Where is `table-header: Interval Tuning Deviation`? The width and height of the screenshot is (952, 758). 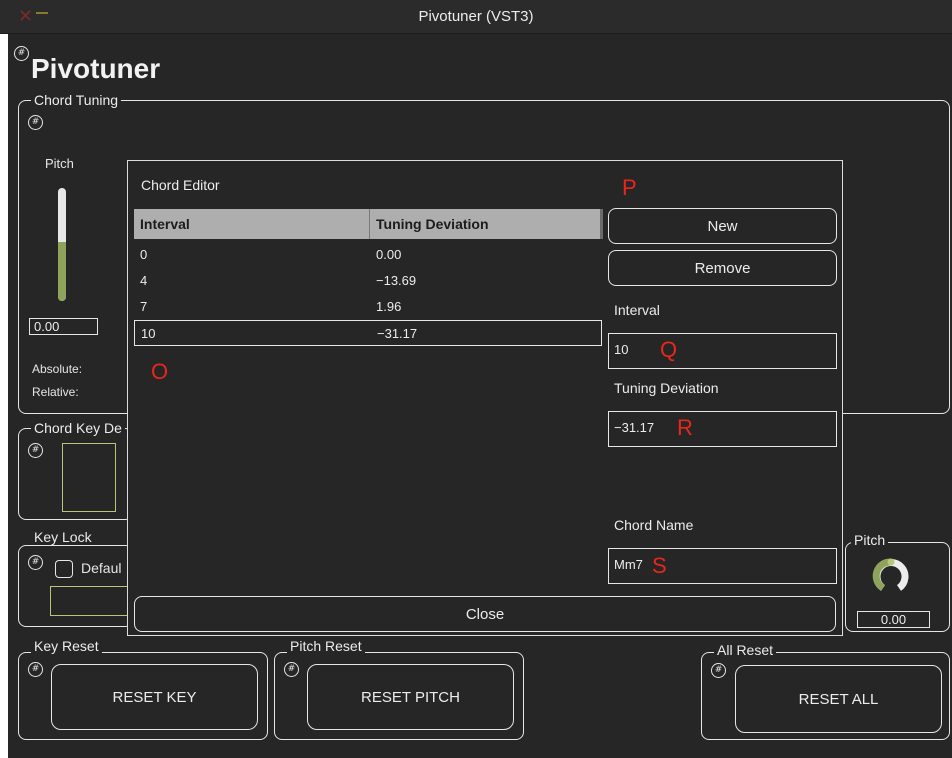
table-header: Interval Tuning Deviation is located at coordinates (368, 224).